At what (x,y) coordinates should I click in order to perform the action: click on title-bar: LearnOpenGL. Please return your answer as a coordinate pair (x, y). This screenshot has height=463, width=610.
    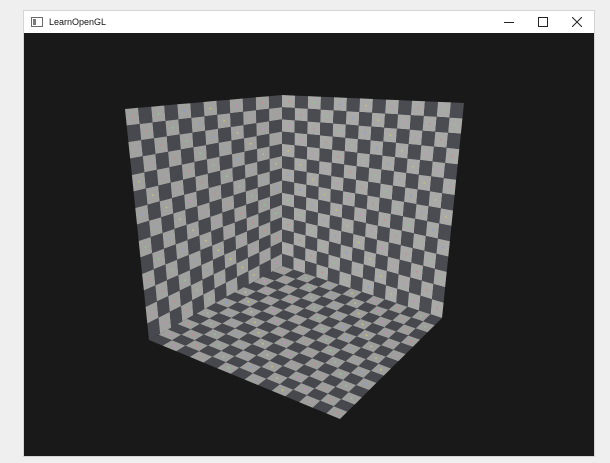
    Looking at the image, I should click on (309, 22).